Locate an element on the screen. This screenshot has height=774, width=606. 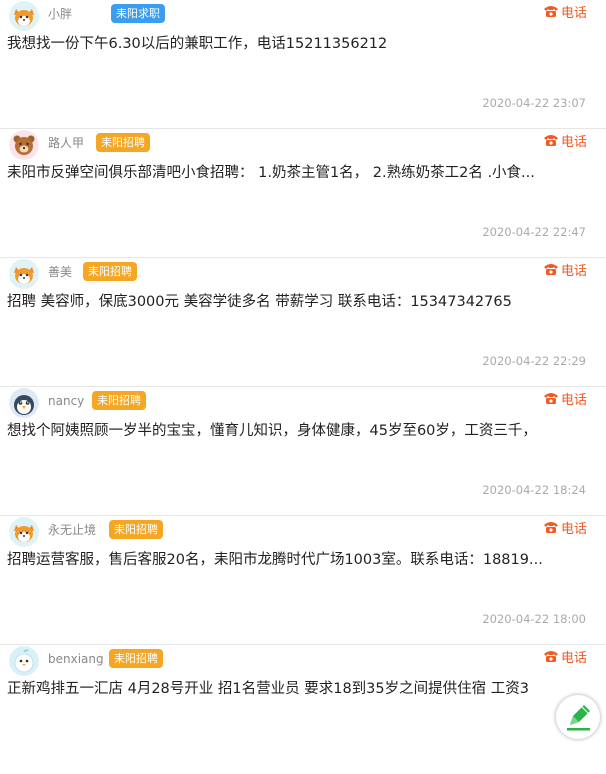
user-name: 永无止境 is located at coordinates (72, 530).